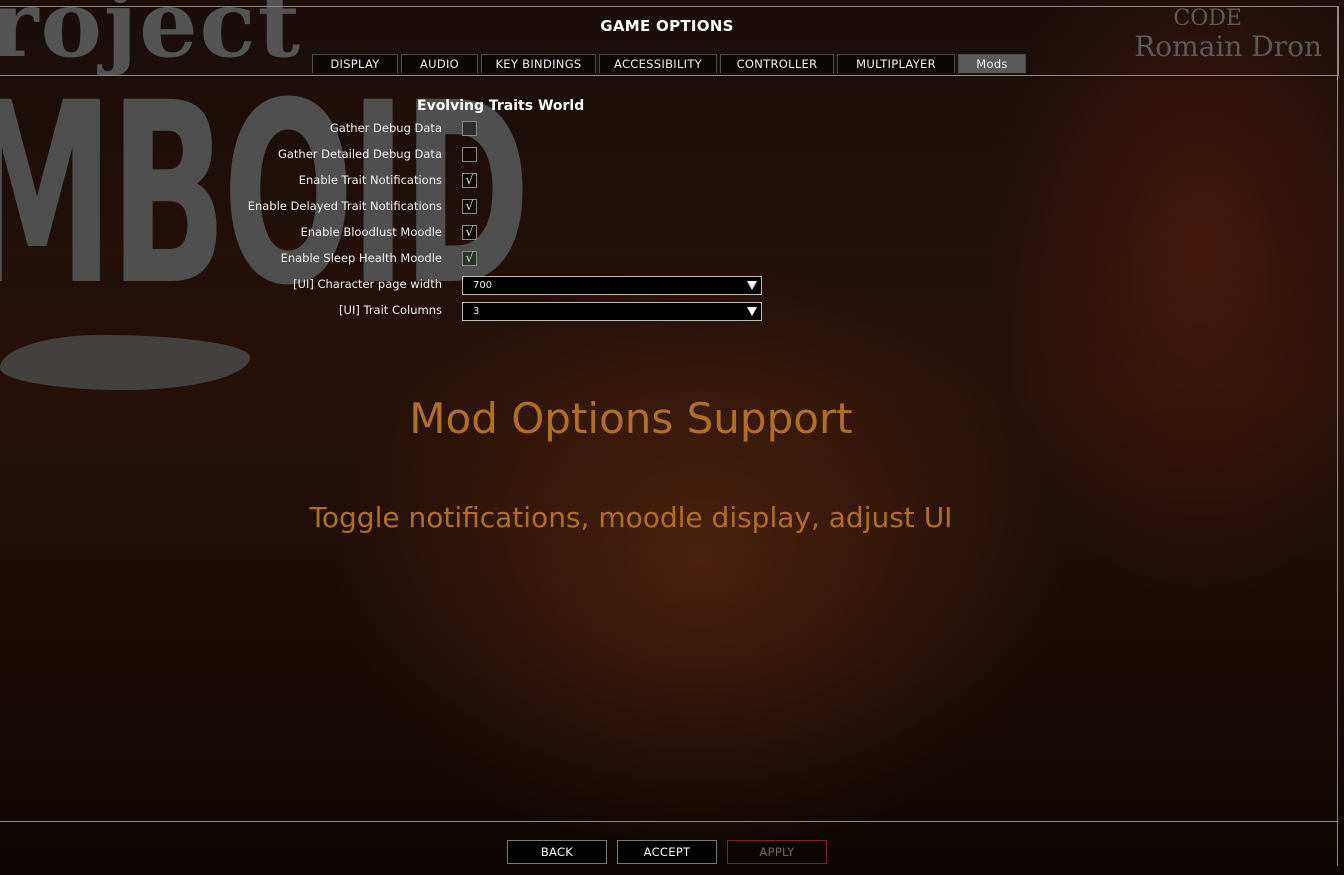 The width and height of the screenshot is (1344, 875). Describe the element at coordinates (355, 63) in the screenshot. I see `tab-display: DISPLAY` at that location.